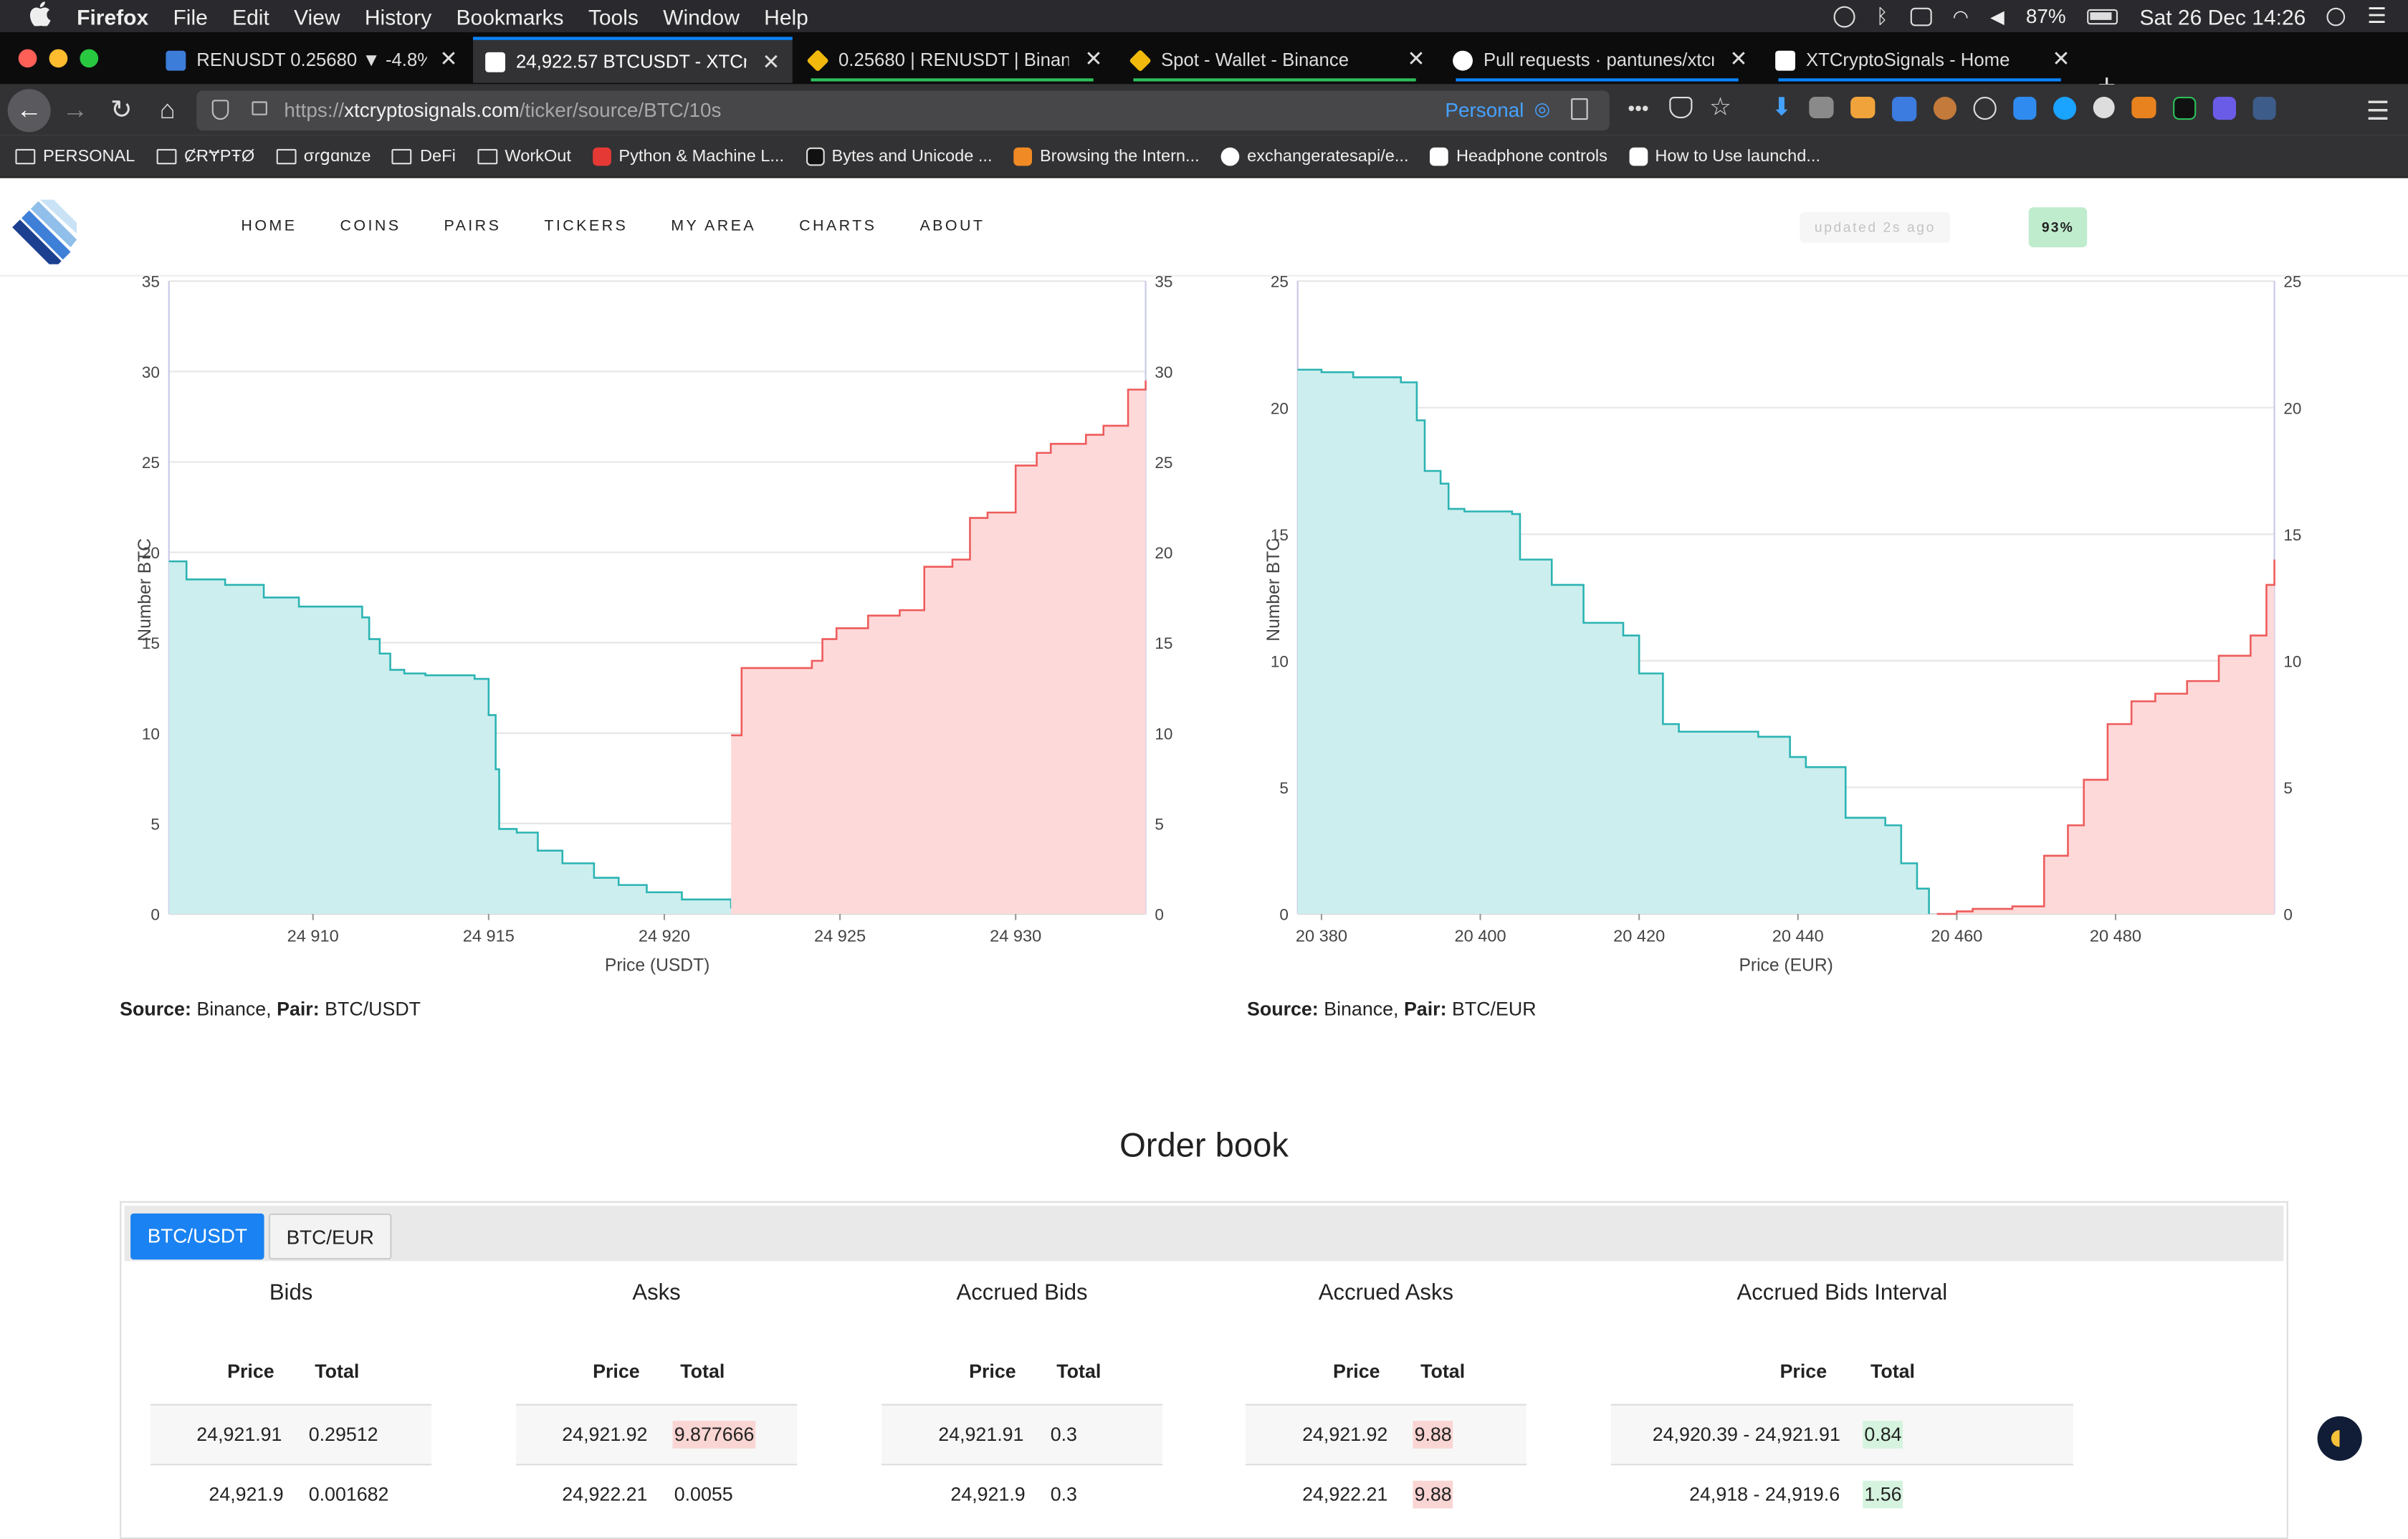 This screenshot has width=2408, height=1539. What do you see at coordinates (1485, 109) in the screenshot?
I see `container-label: Personal` at bounding box center [1485, 109].